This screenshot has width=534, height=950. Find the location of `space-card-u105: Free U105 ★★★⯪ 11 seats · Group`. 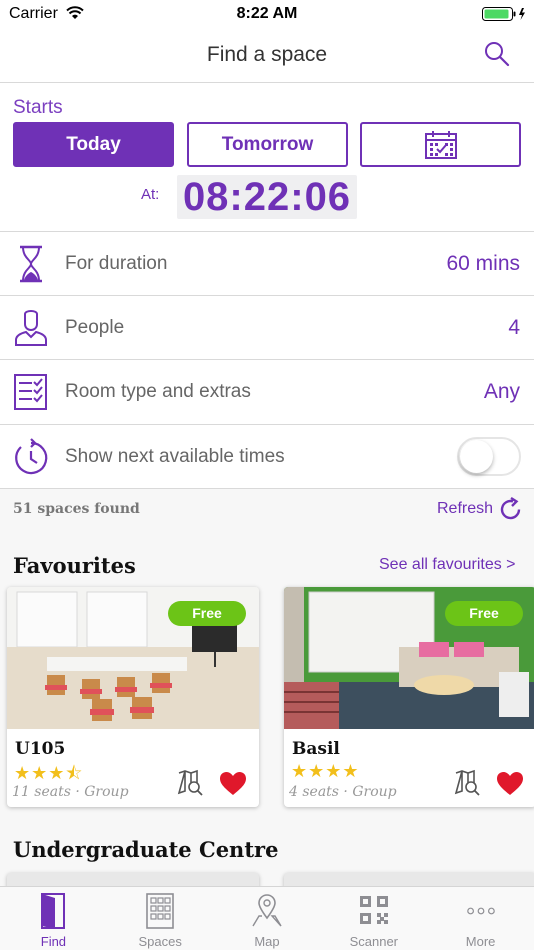

space-card-u105: Free U105 ★★★⯪ 11 seats · Group is located at coordinates (133, 697).